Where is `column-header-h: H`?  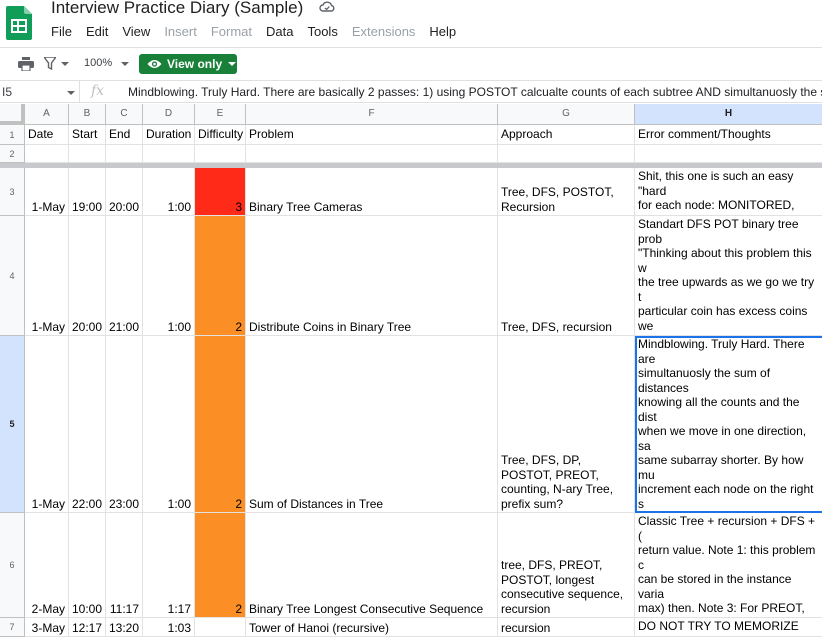
column-header-h: H is located at coordinates (728, 114).